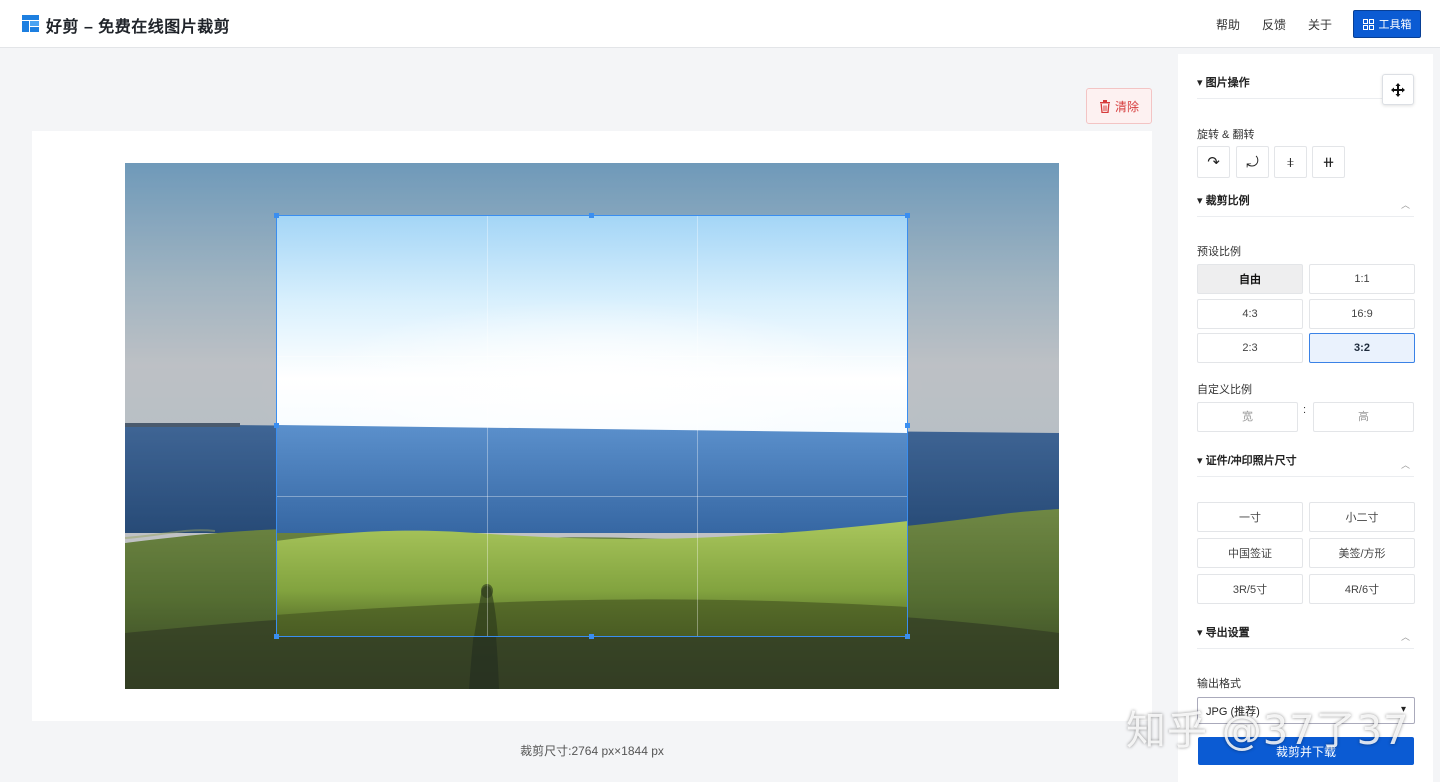 The width and height of the screenshot is (1440, 782). I want to click on ratio-height-input, so click(1363, 417).